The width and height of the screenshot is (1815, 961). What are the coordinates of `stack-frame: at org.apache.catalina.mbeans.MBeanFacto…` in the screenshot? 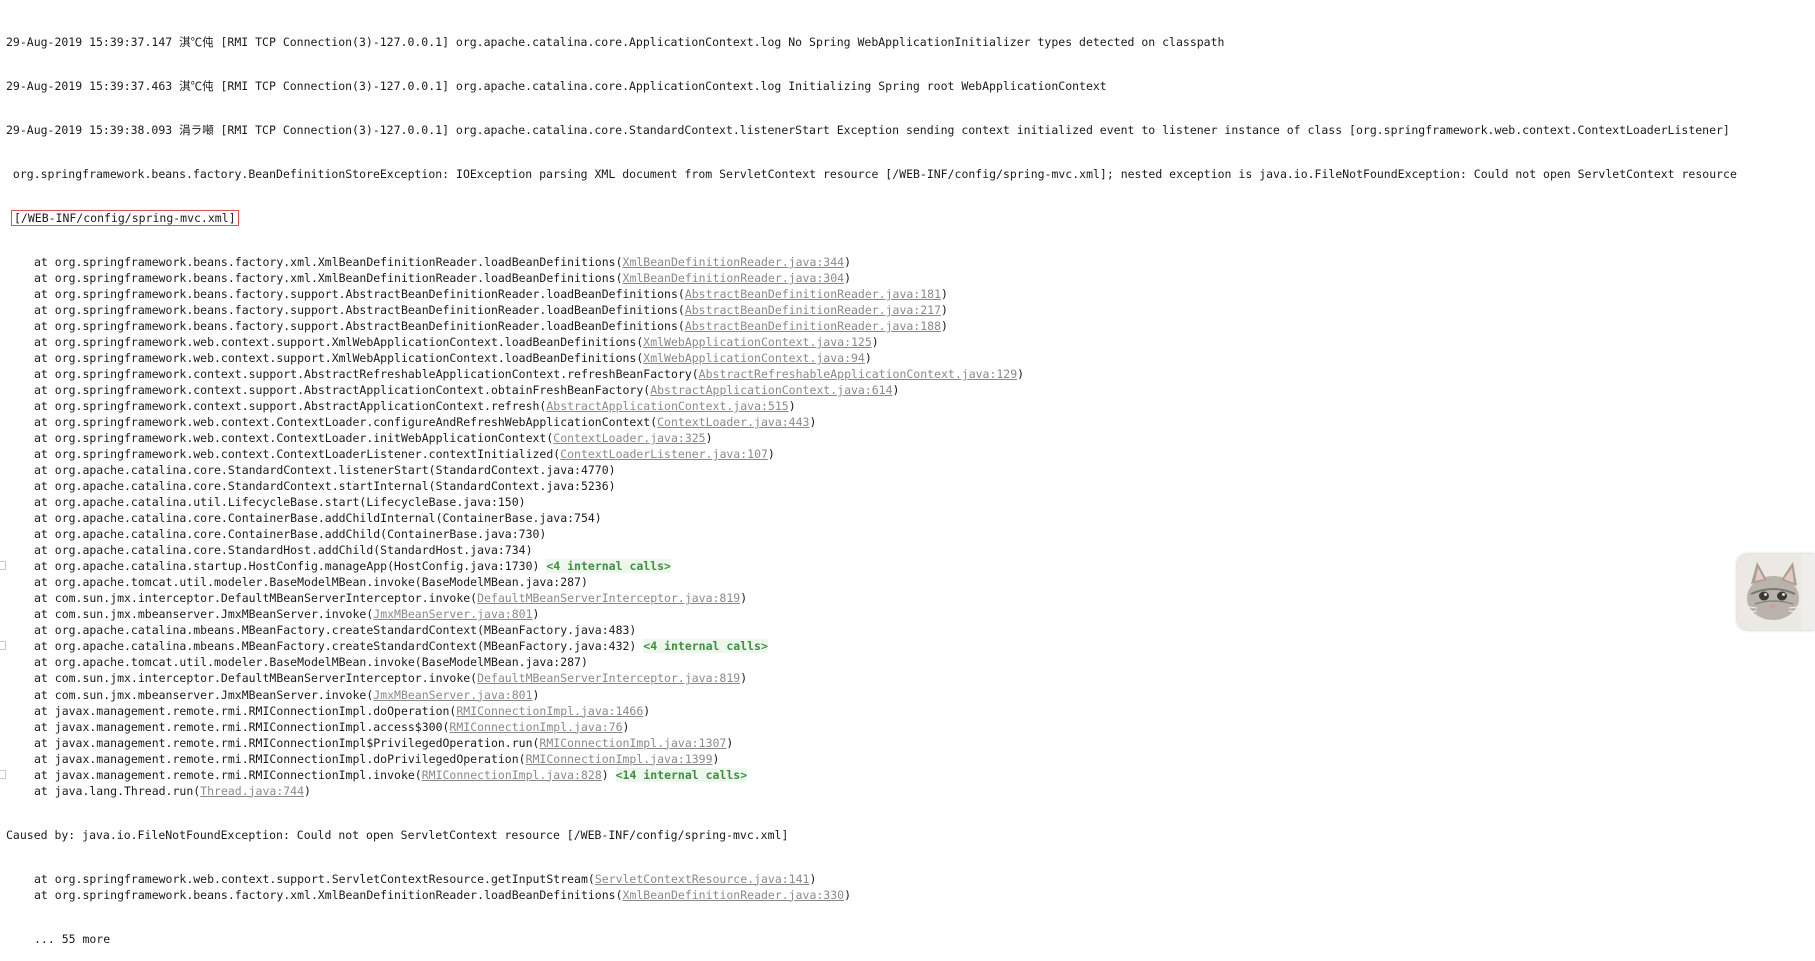 It's located at (907, 630).